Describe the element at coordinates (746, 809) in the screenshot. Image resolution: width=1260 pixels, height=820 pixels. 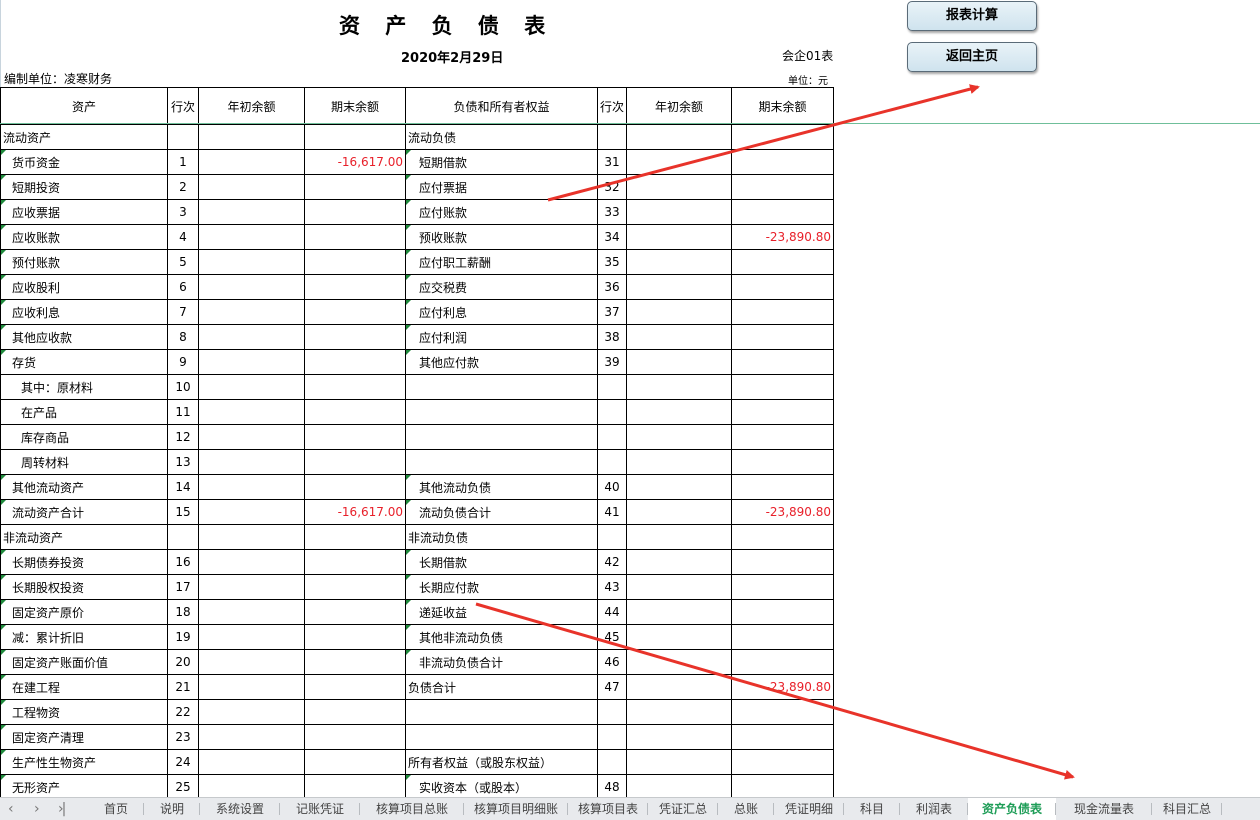
I see `sheet-tab: 总账` at that location.